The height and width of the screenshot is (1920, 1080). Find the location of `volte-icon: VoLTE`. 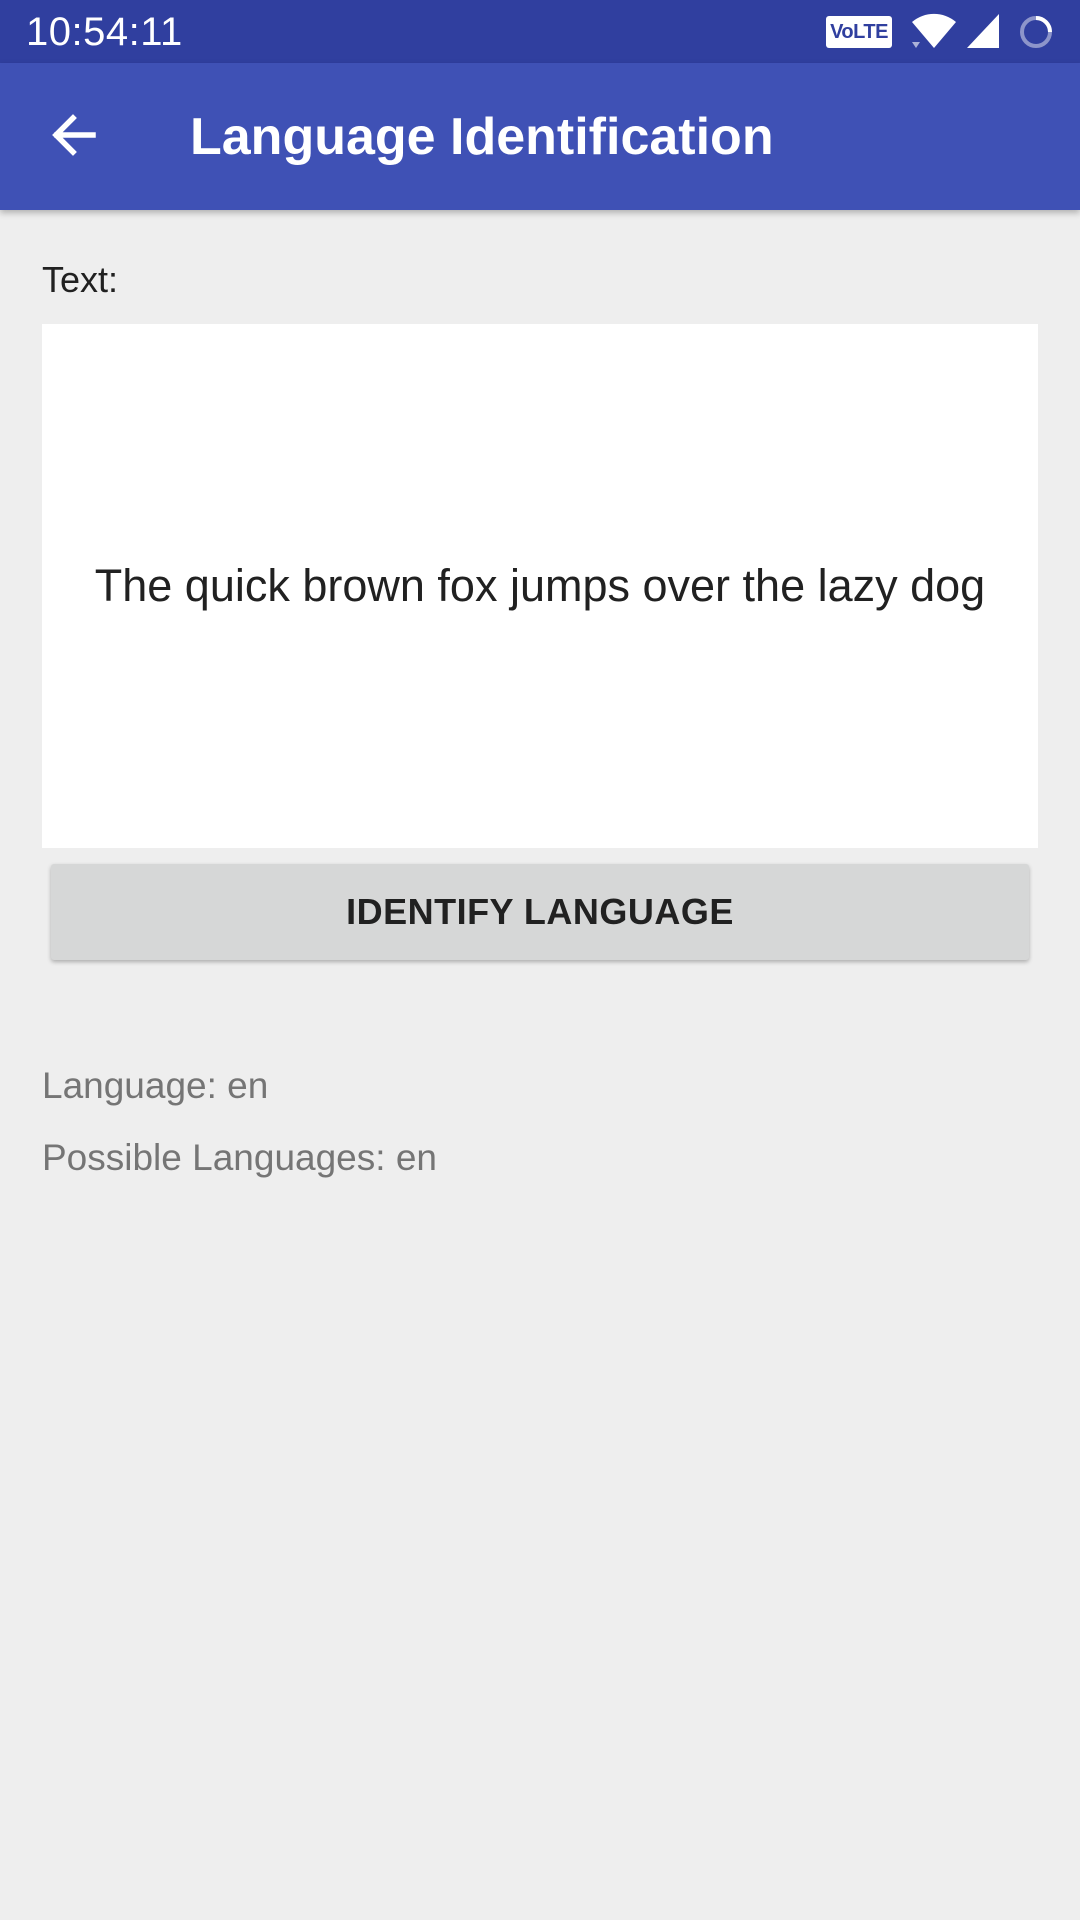

volte-icon: VoLTE is located at coordinates (859, 32).